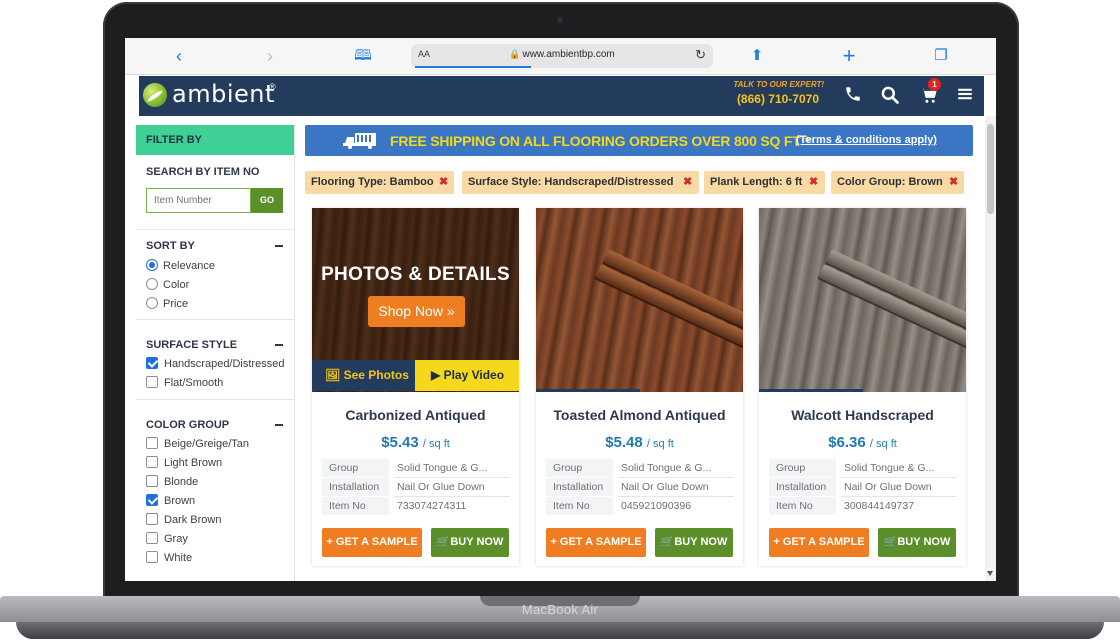 This screenshot has width=1120, height=643. I want to click on share-icon: ⬆, so click(757, 56).